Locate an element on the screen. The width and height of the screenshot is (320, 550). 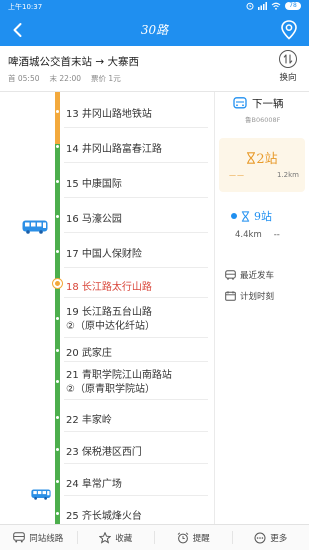
second-stops-away: 9站 is located at coordinates (251, 216).